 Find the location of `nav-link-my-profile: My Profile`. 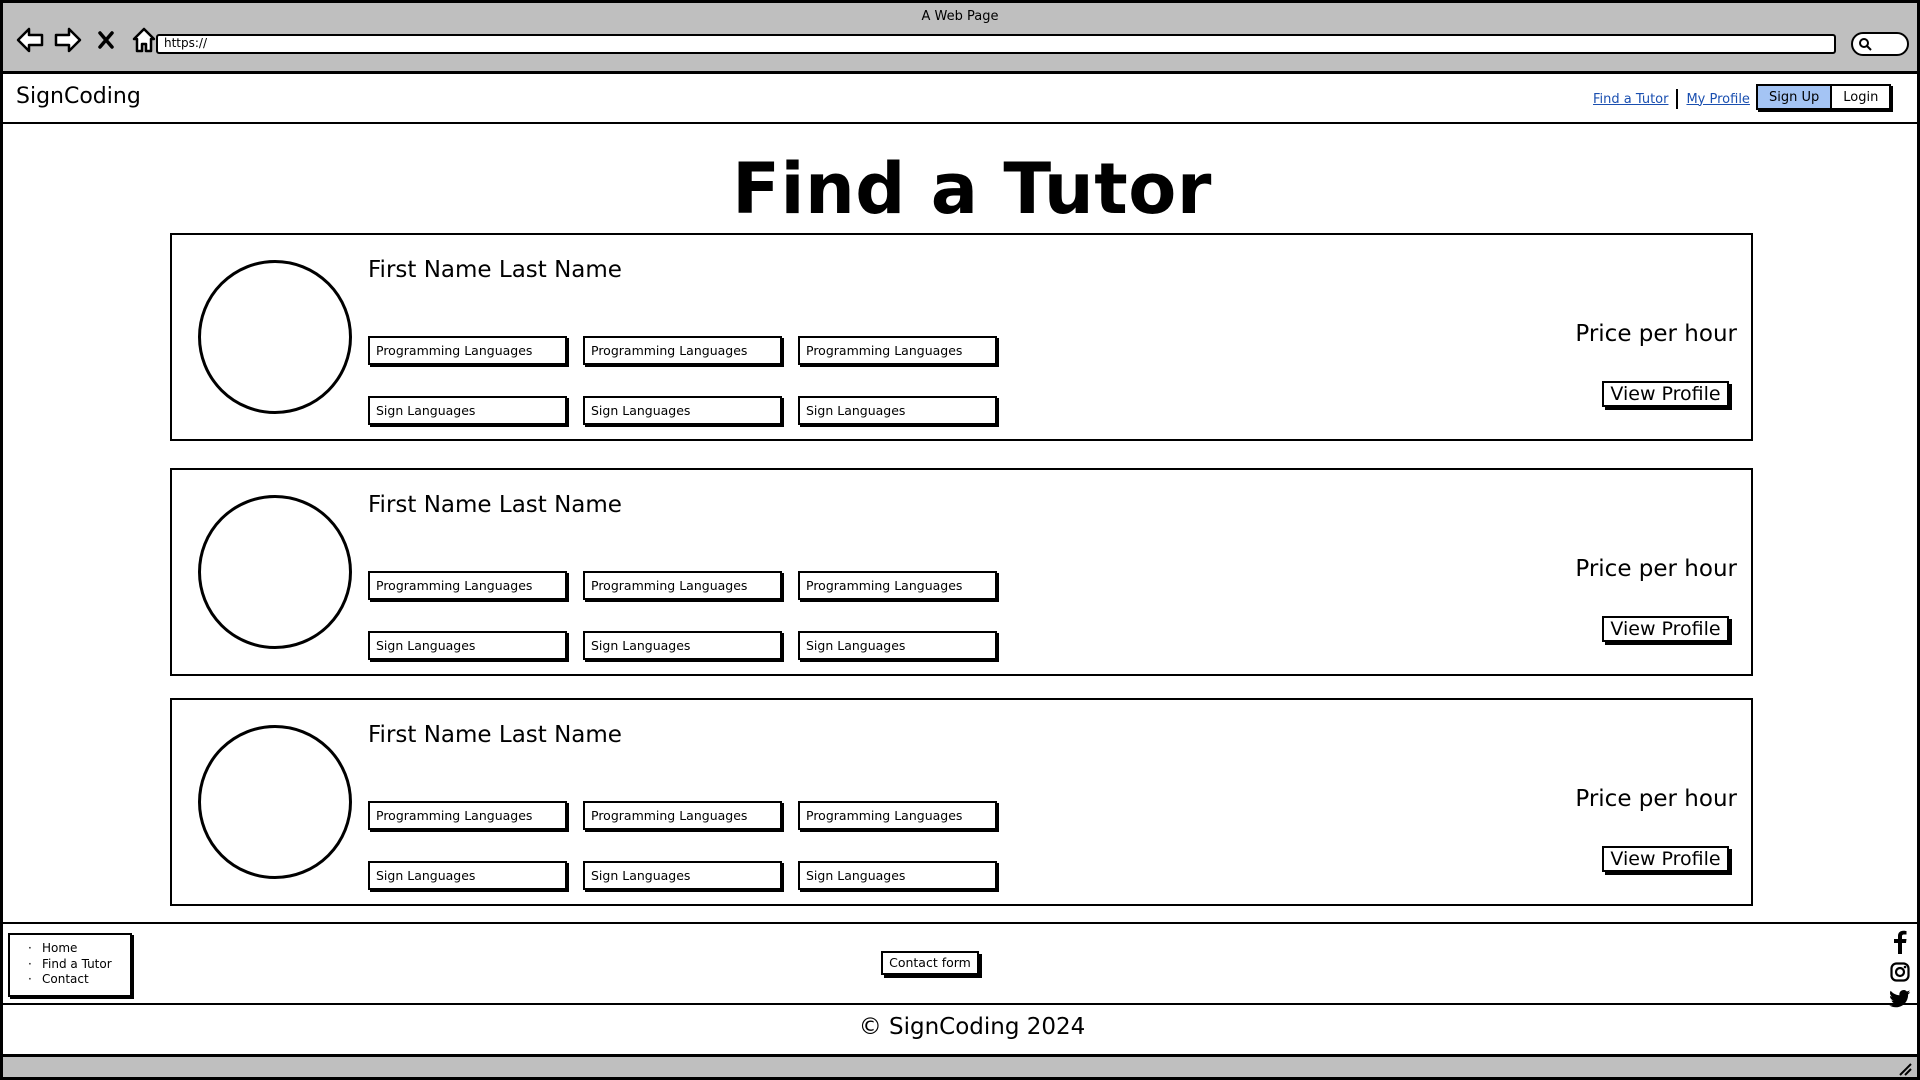

nav-link-my-profile: My Profile is located at coordinates (1717, 99).